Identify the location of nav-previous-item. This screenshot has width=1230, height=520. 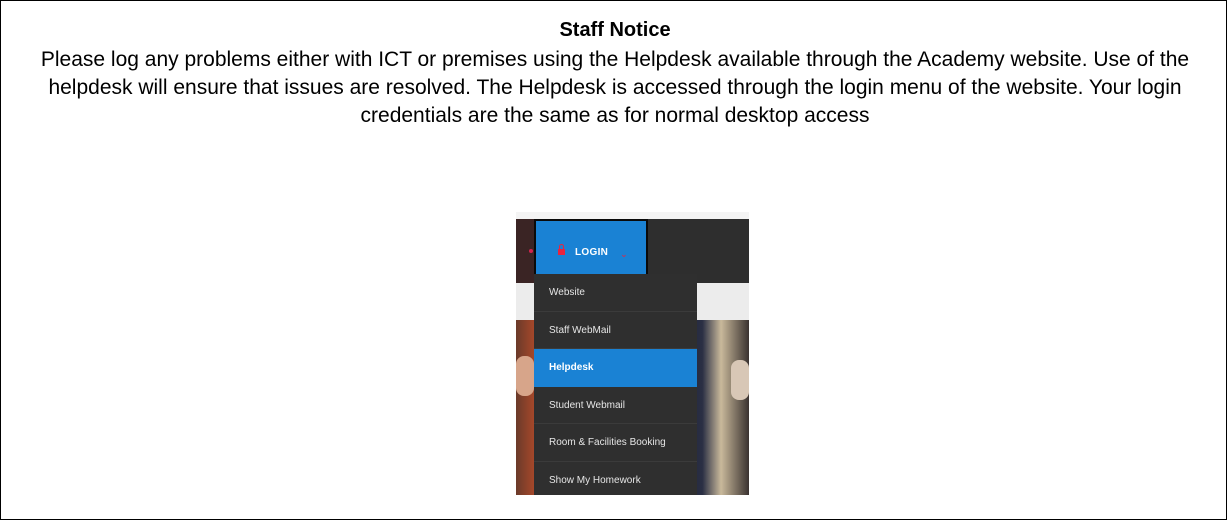
(525, 251).